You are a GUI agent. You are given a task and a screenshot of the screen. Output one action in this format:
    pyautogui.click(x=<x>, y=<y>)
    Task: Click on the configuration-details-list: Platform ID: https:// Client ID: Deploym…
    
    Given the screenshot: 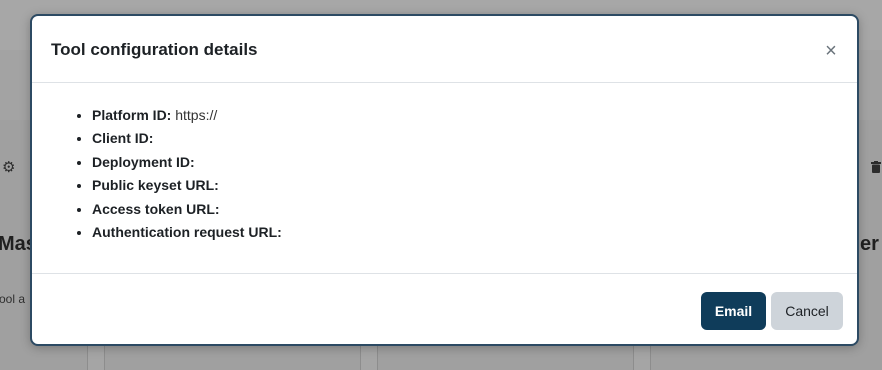 What is the action you would take?
    pyautogui.click(x=177, y=174)
    